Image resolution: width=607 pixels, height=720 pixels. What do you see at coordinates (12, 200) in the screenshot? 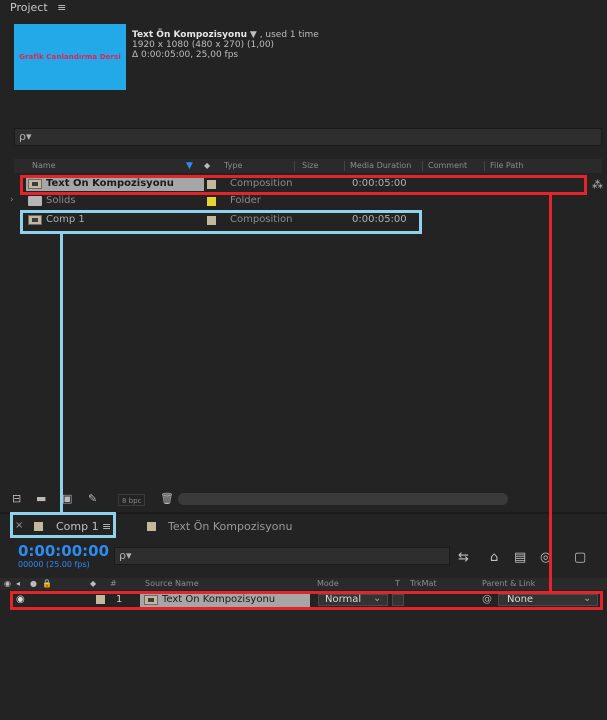
I see `expand-arrow-icon: ›` at bounding box center [12, 200].